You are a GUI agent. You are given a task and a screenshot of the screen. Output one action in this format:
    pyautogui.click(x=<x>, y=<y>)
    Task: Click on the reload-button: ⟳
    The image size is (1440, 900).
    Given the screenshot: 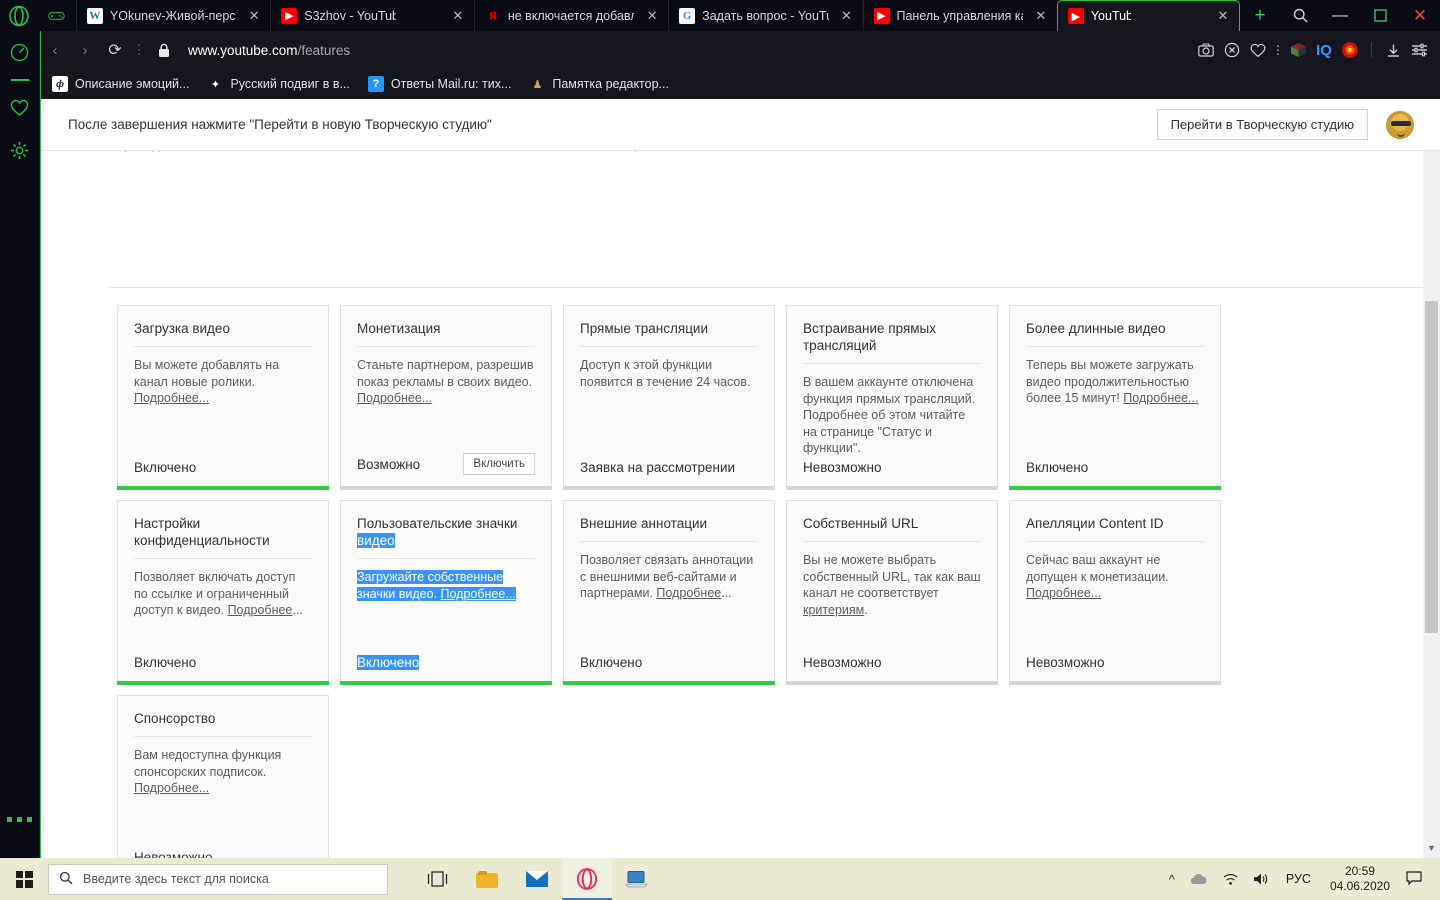 What is the action you would take?
    pyautogui.click(x=115, y=50)
    